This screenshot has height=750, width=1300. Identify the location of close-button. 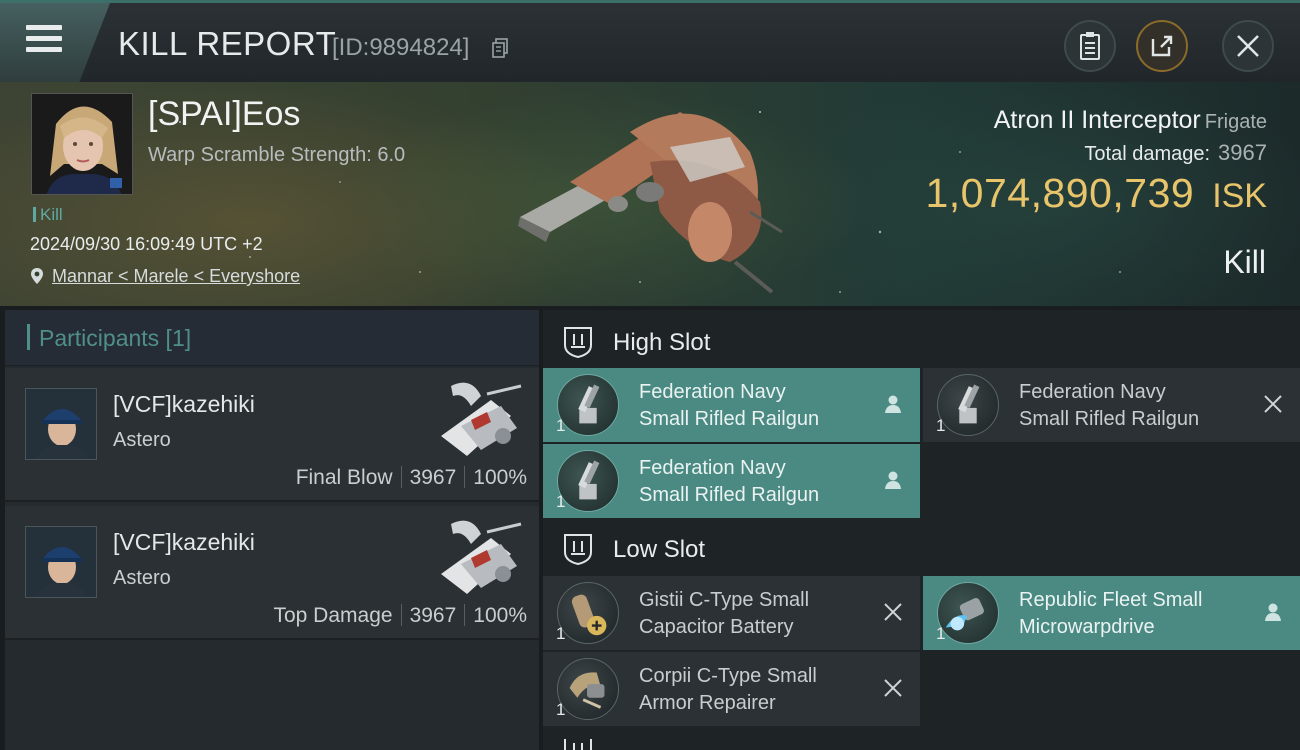
(1248, 46).